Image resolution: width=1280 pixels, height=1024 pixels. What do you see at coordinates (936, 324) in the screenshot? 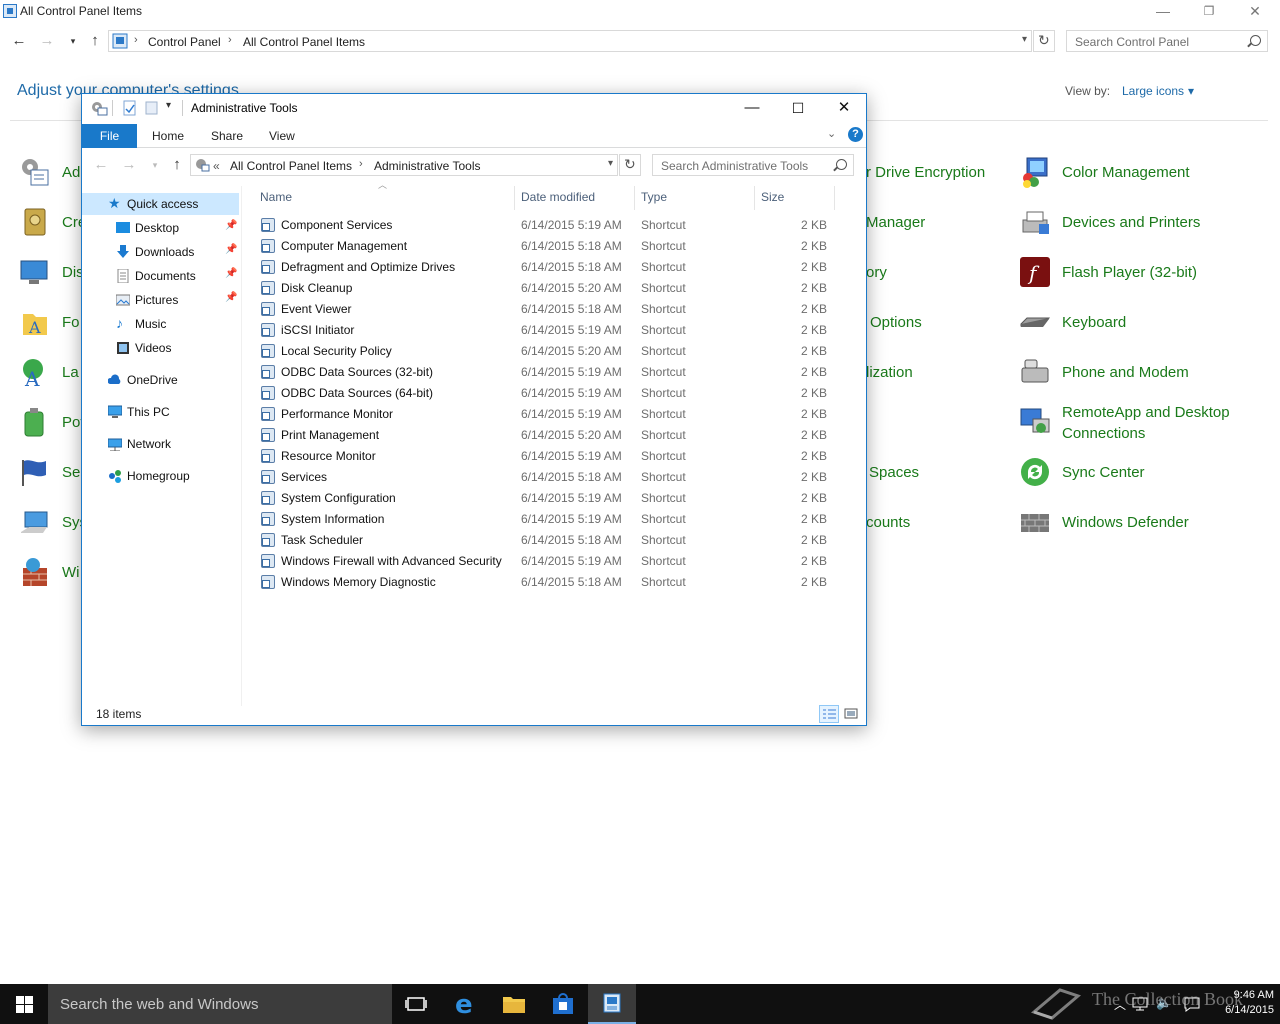
I see `cp-item-internet-options: Options` at bounding box center [936, 324].